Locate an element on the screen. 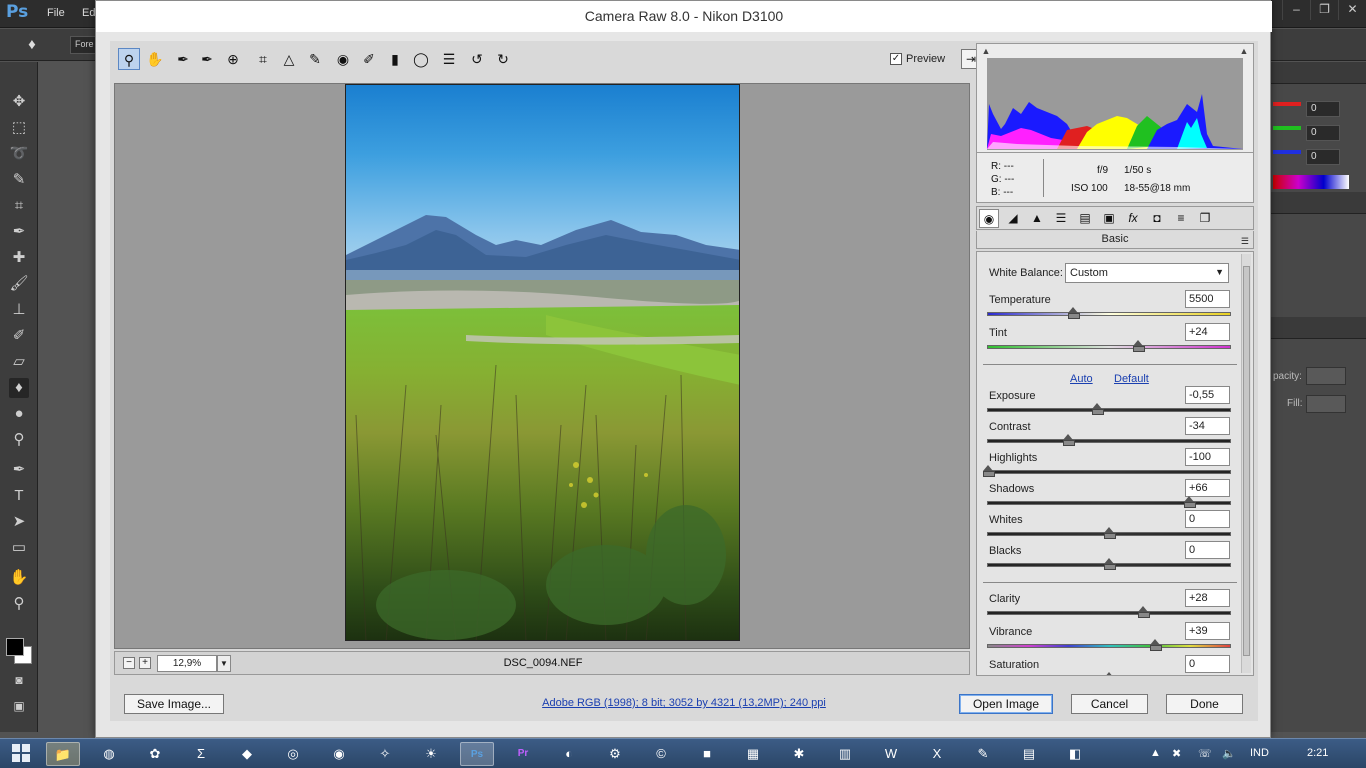 The image size is (1366, 768). cancel-button: Cancel is located at coordinates (1109, 704).